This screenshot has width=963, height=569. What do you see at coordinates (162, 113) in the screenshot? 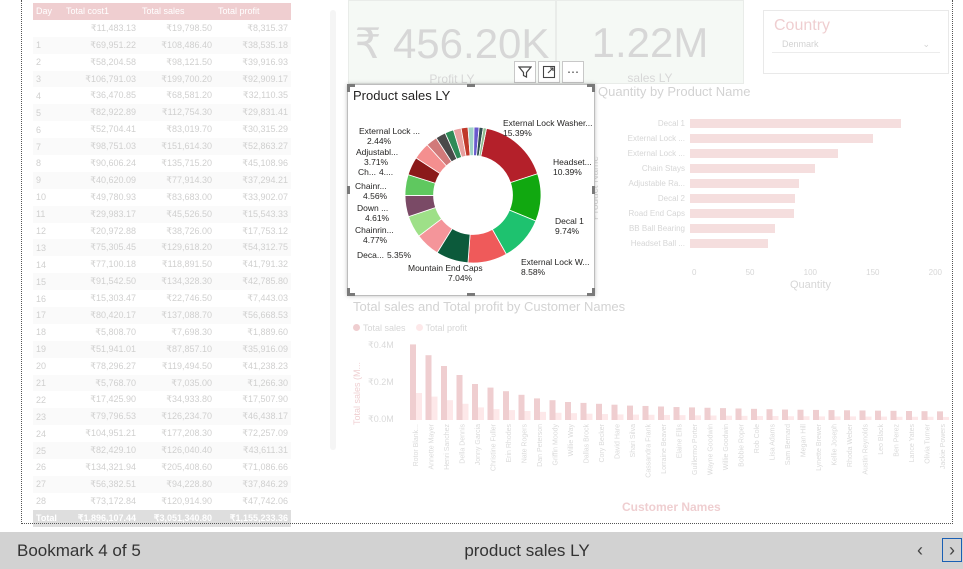
I see `table-row: 5 ₹82,922.89 ₹112,754.30 ₹29,831.41` at bounding box center [162, 113].